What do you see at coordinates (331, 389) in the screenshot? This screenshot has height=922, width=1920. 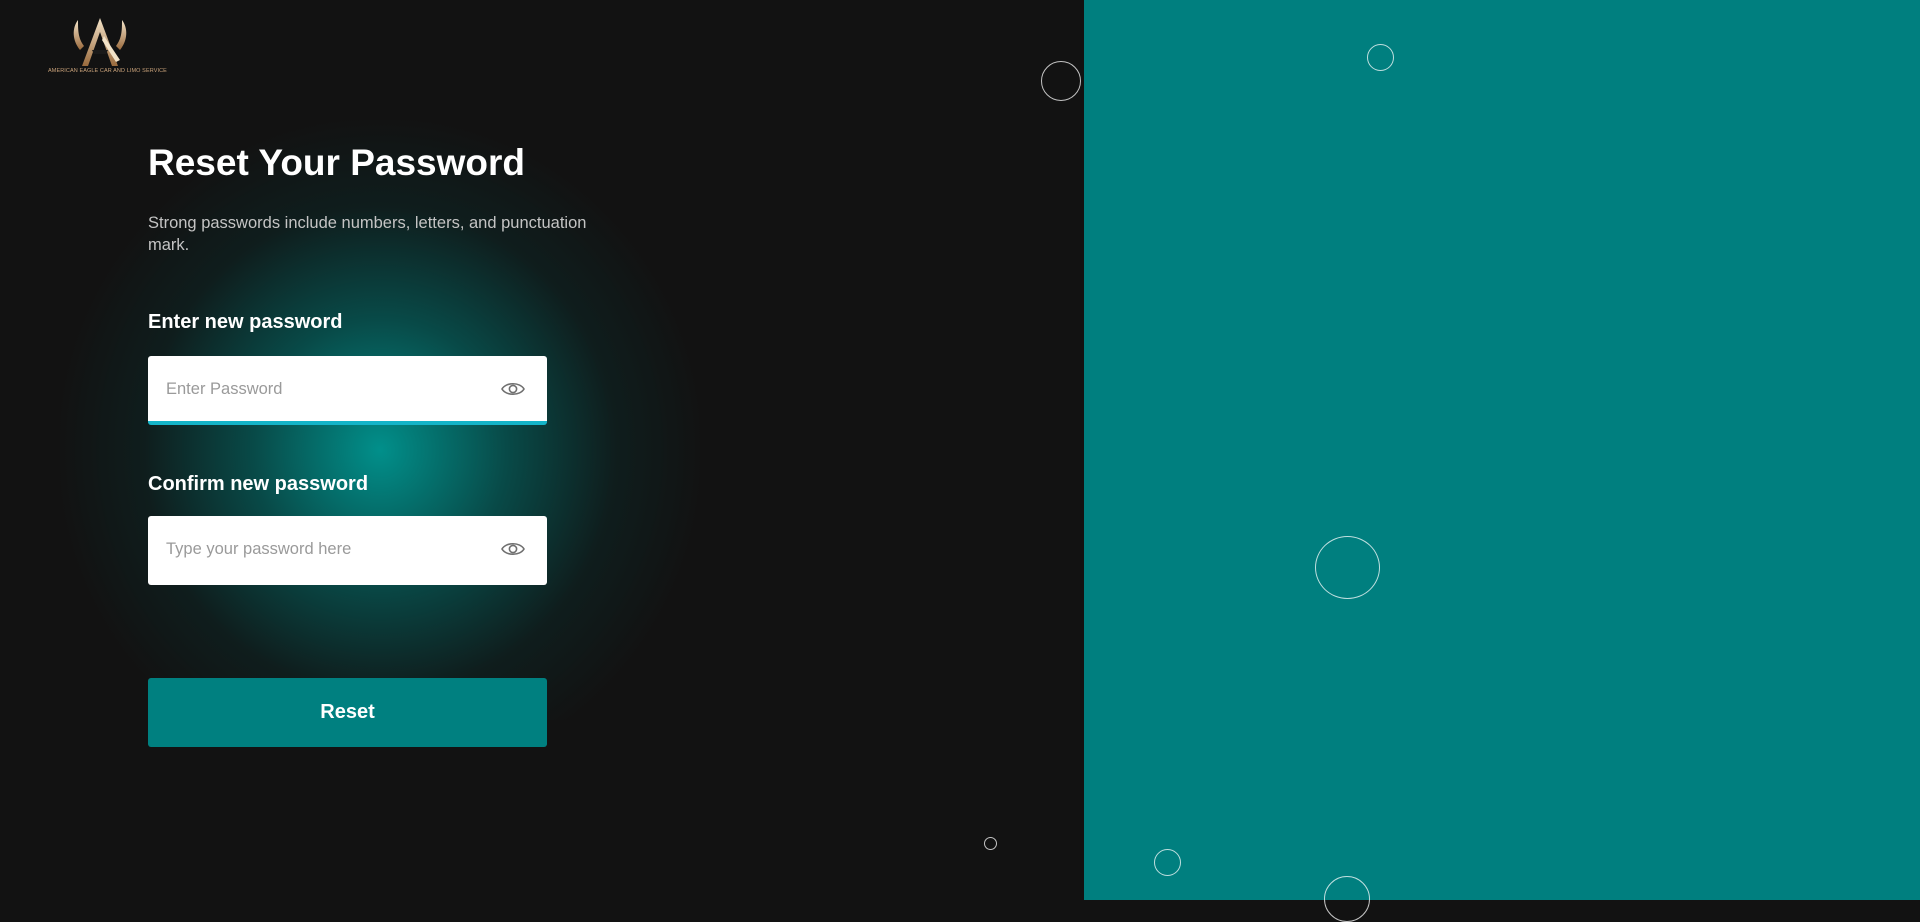 I see `new-password-input` at bounding box center [331, 389].